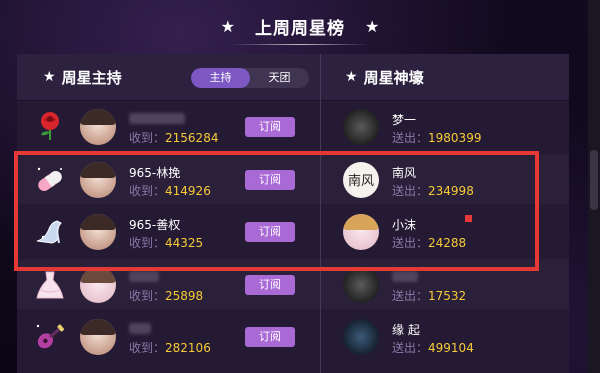 This screenshot has width=600, height=373. What do you see at coordinates (447, 296) in the screenshot?
I see `sent-value: 17532` at bounding box center [447, 296].